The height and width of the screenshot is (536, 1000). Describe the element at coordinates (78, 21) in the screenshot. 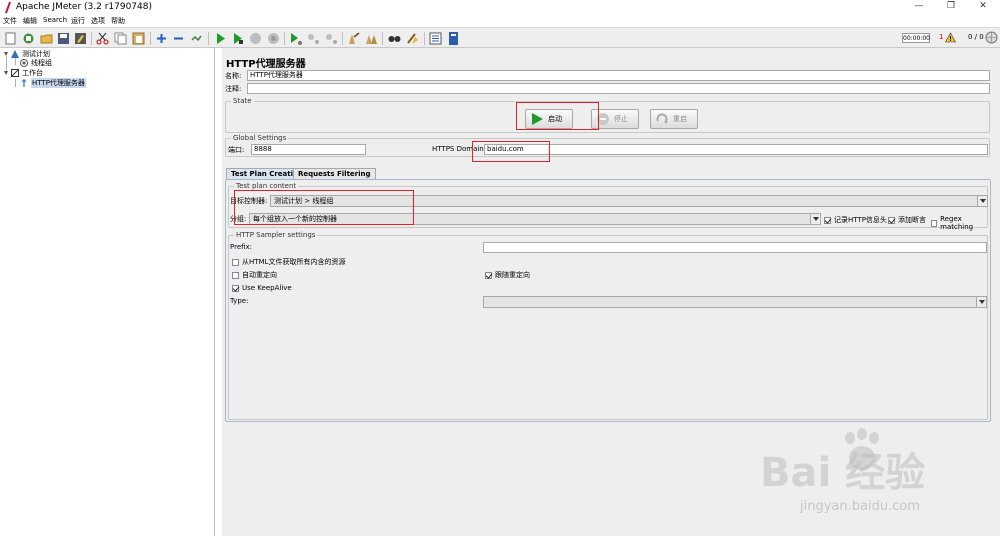

I see `menu-run: 运行` at that location.